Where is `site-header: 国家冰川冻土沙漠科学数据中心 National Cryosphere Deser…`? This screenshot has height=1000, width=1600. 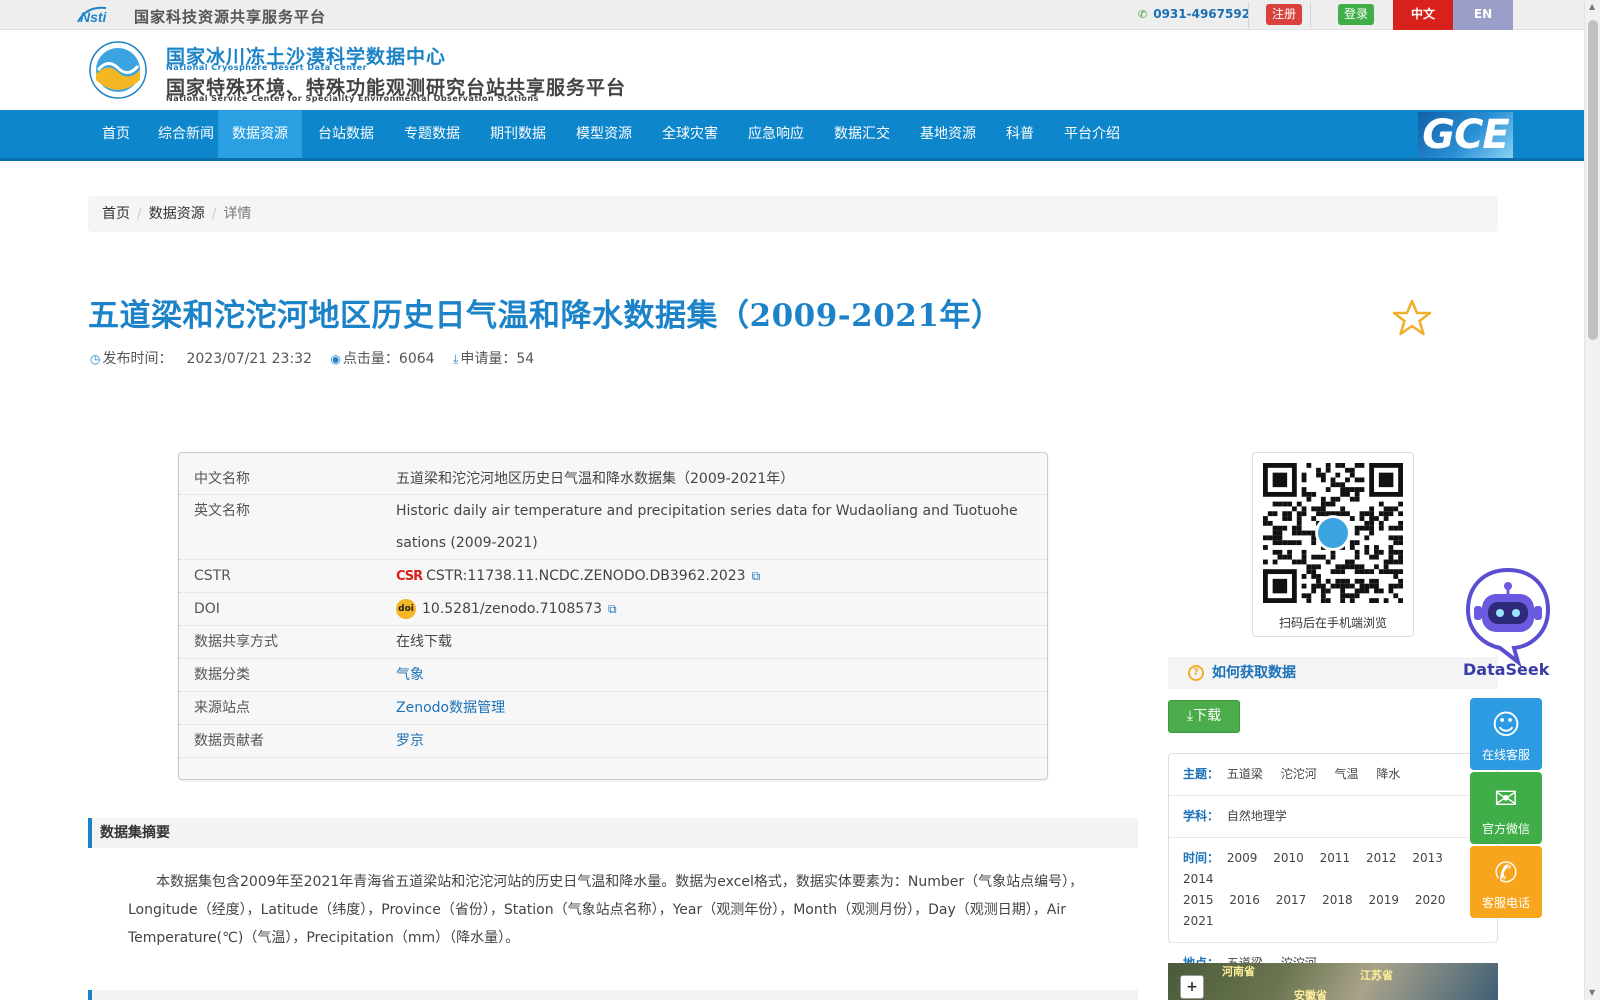
site-header: 国家冰川冻土沙漠科学数据中心 National Cryosphere Deser… is located at coordinates (792, 69).